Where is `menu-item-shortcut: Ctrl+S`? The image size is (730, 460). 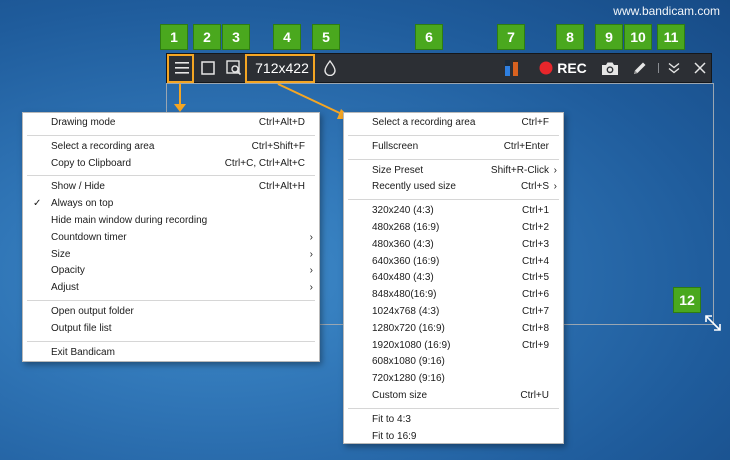
menu-item-shortcut: Ctrl+S is located at coordinates (534, 187).